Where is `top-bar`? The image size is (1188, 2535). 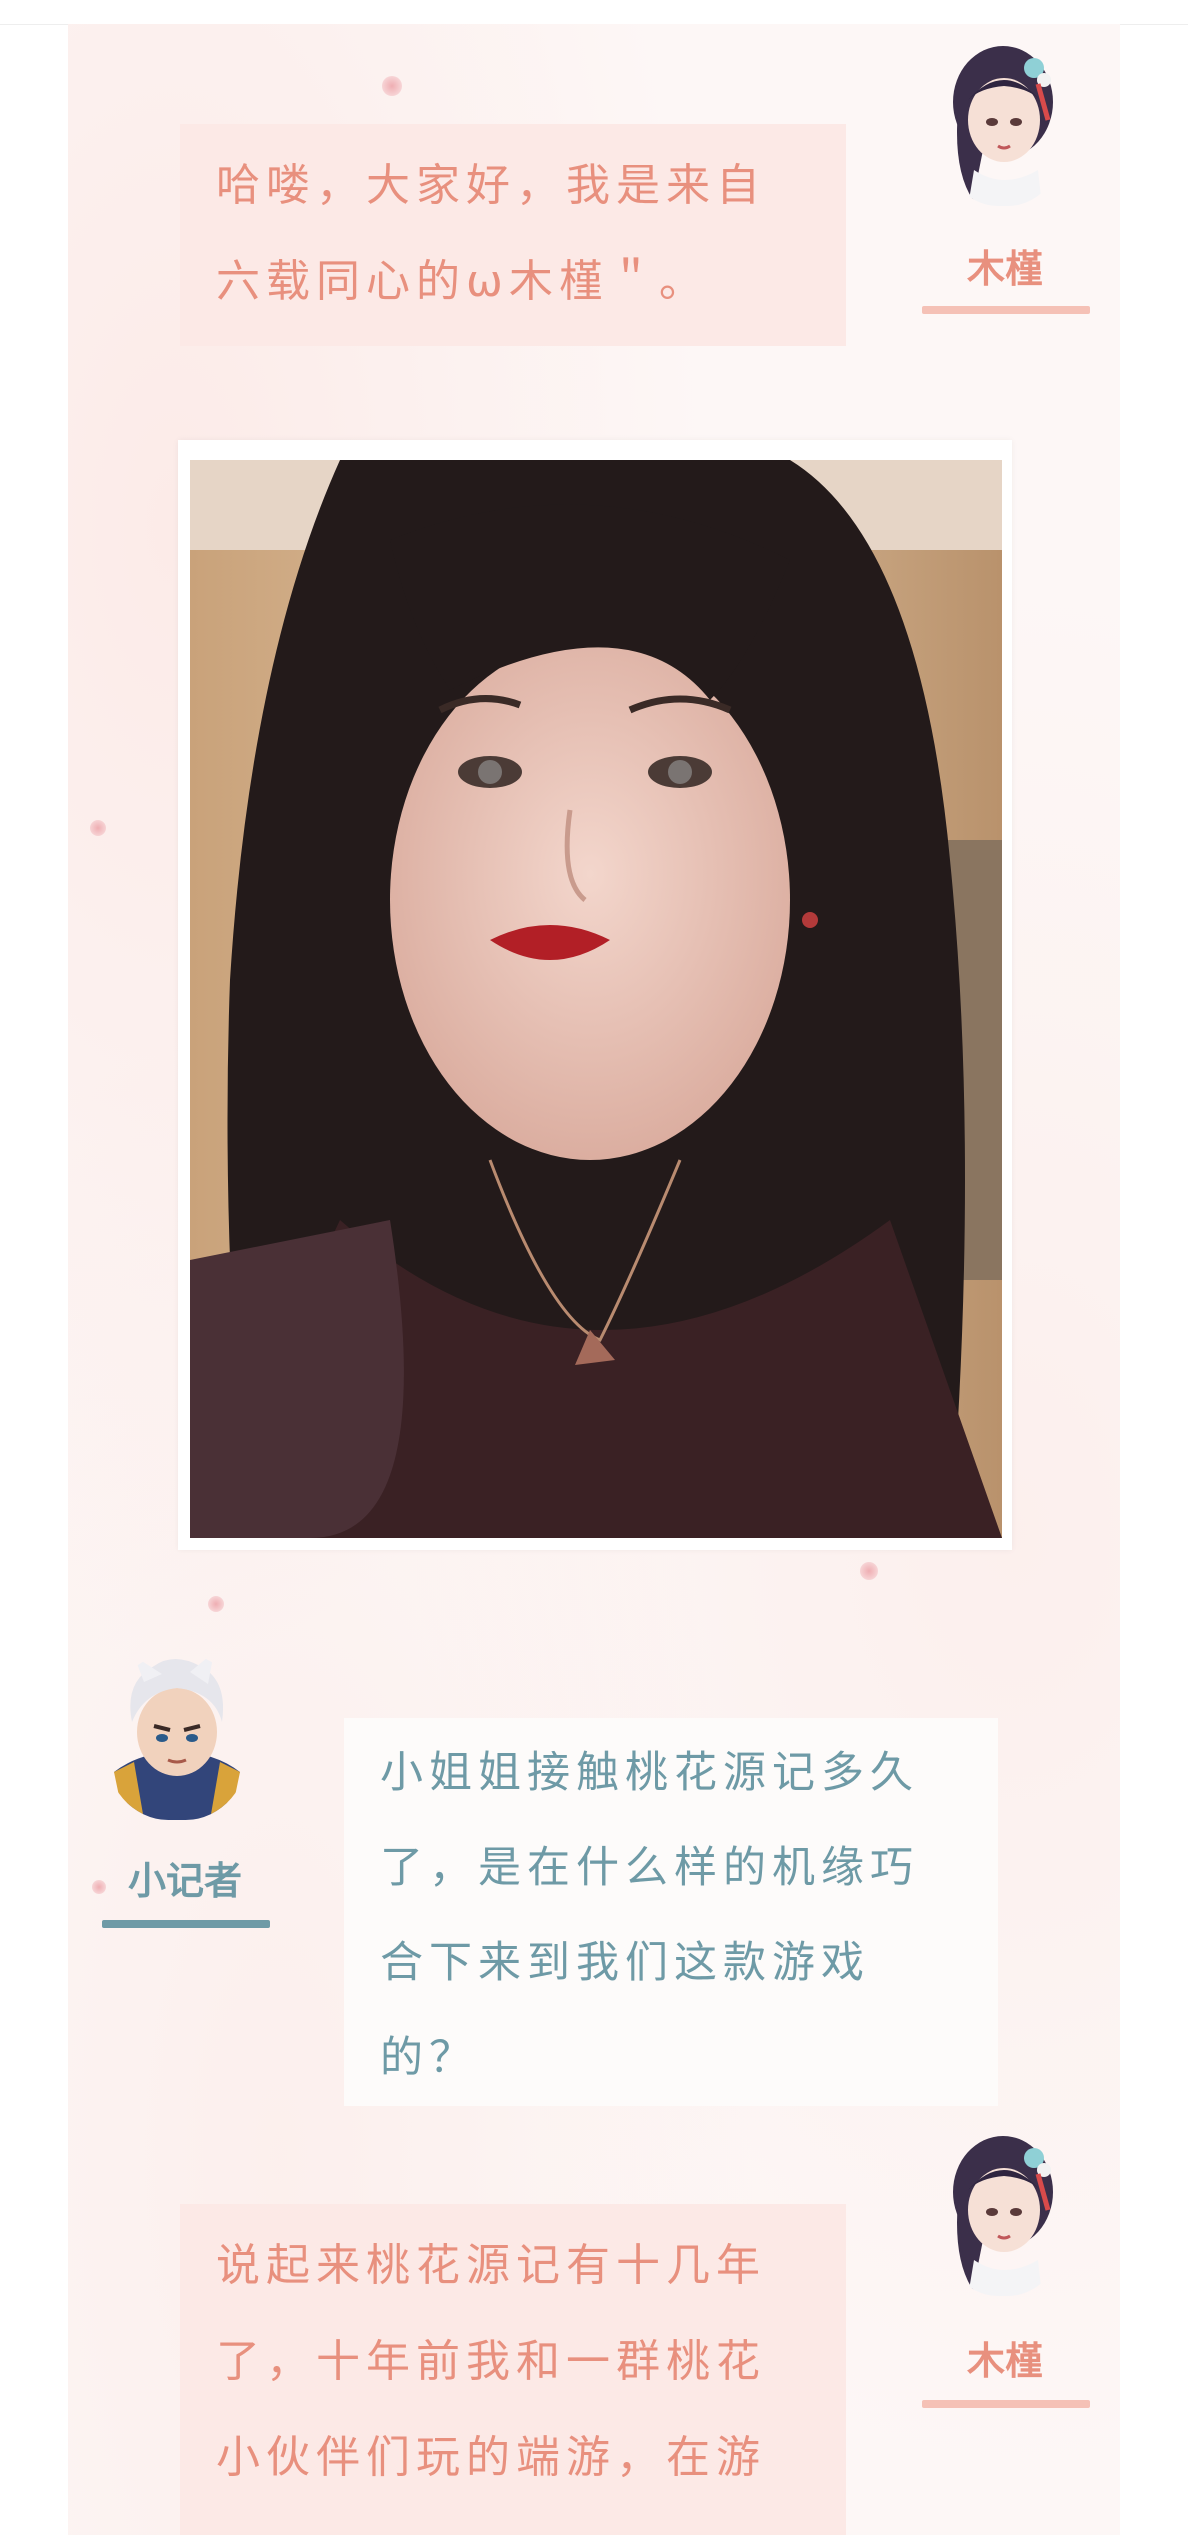 top-bar is located at coordinates (594, 12).